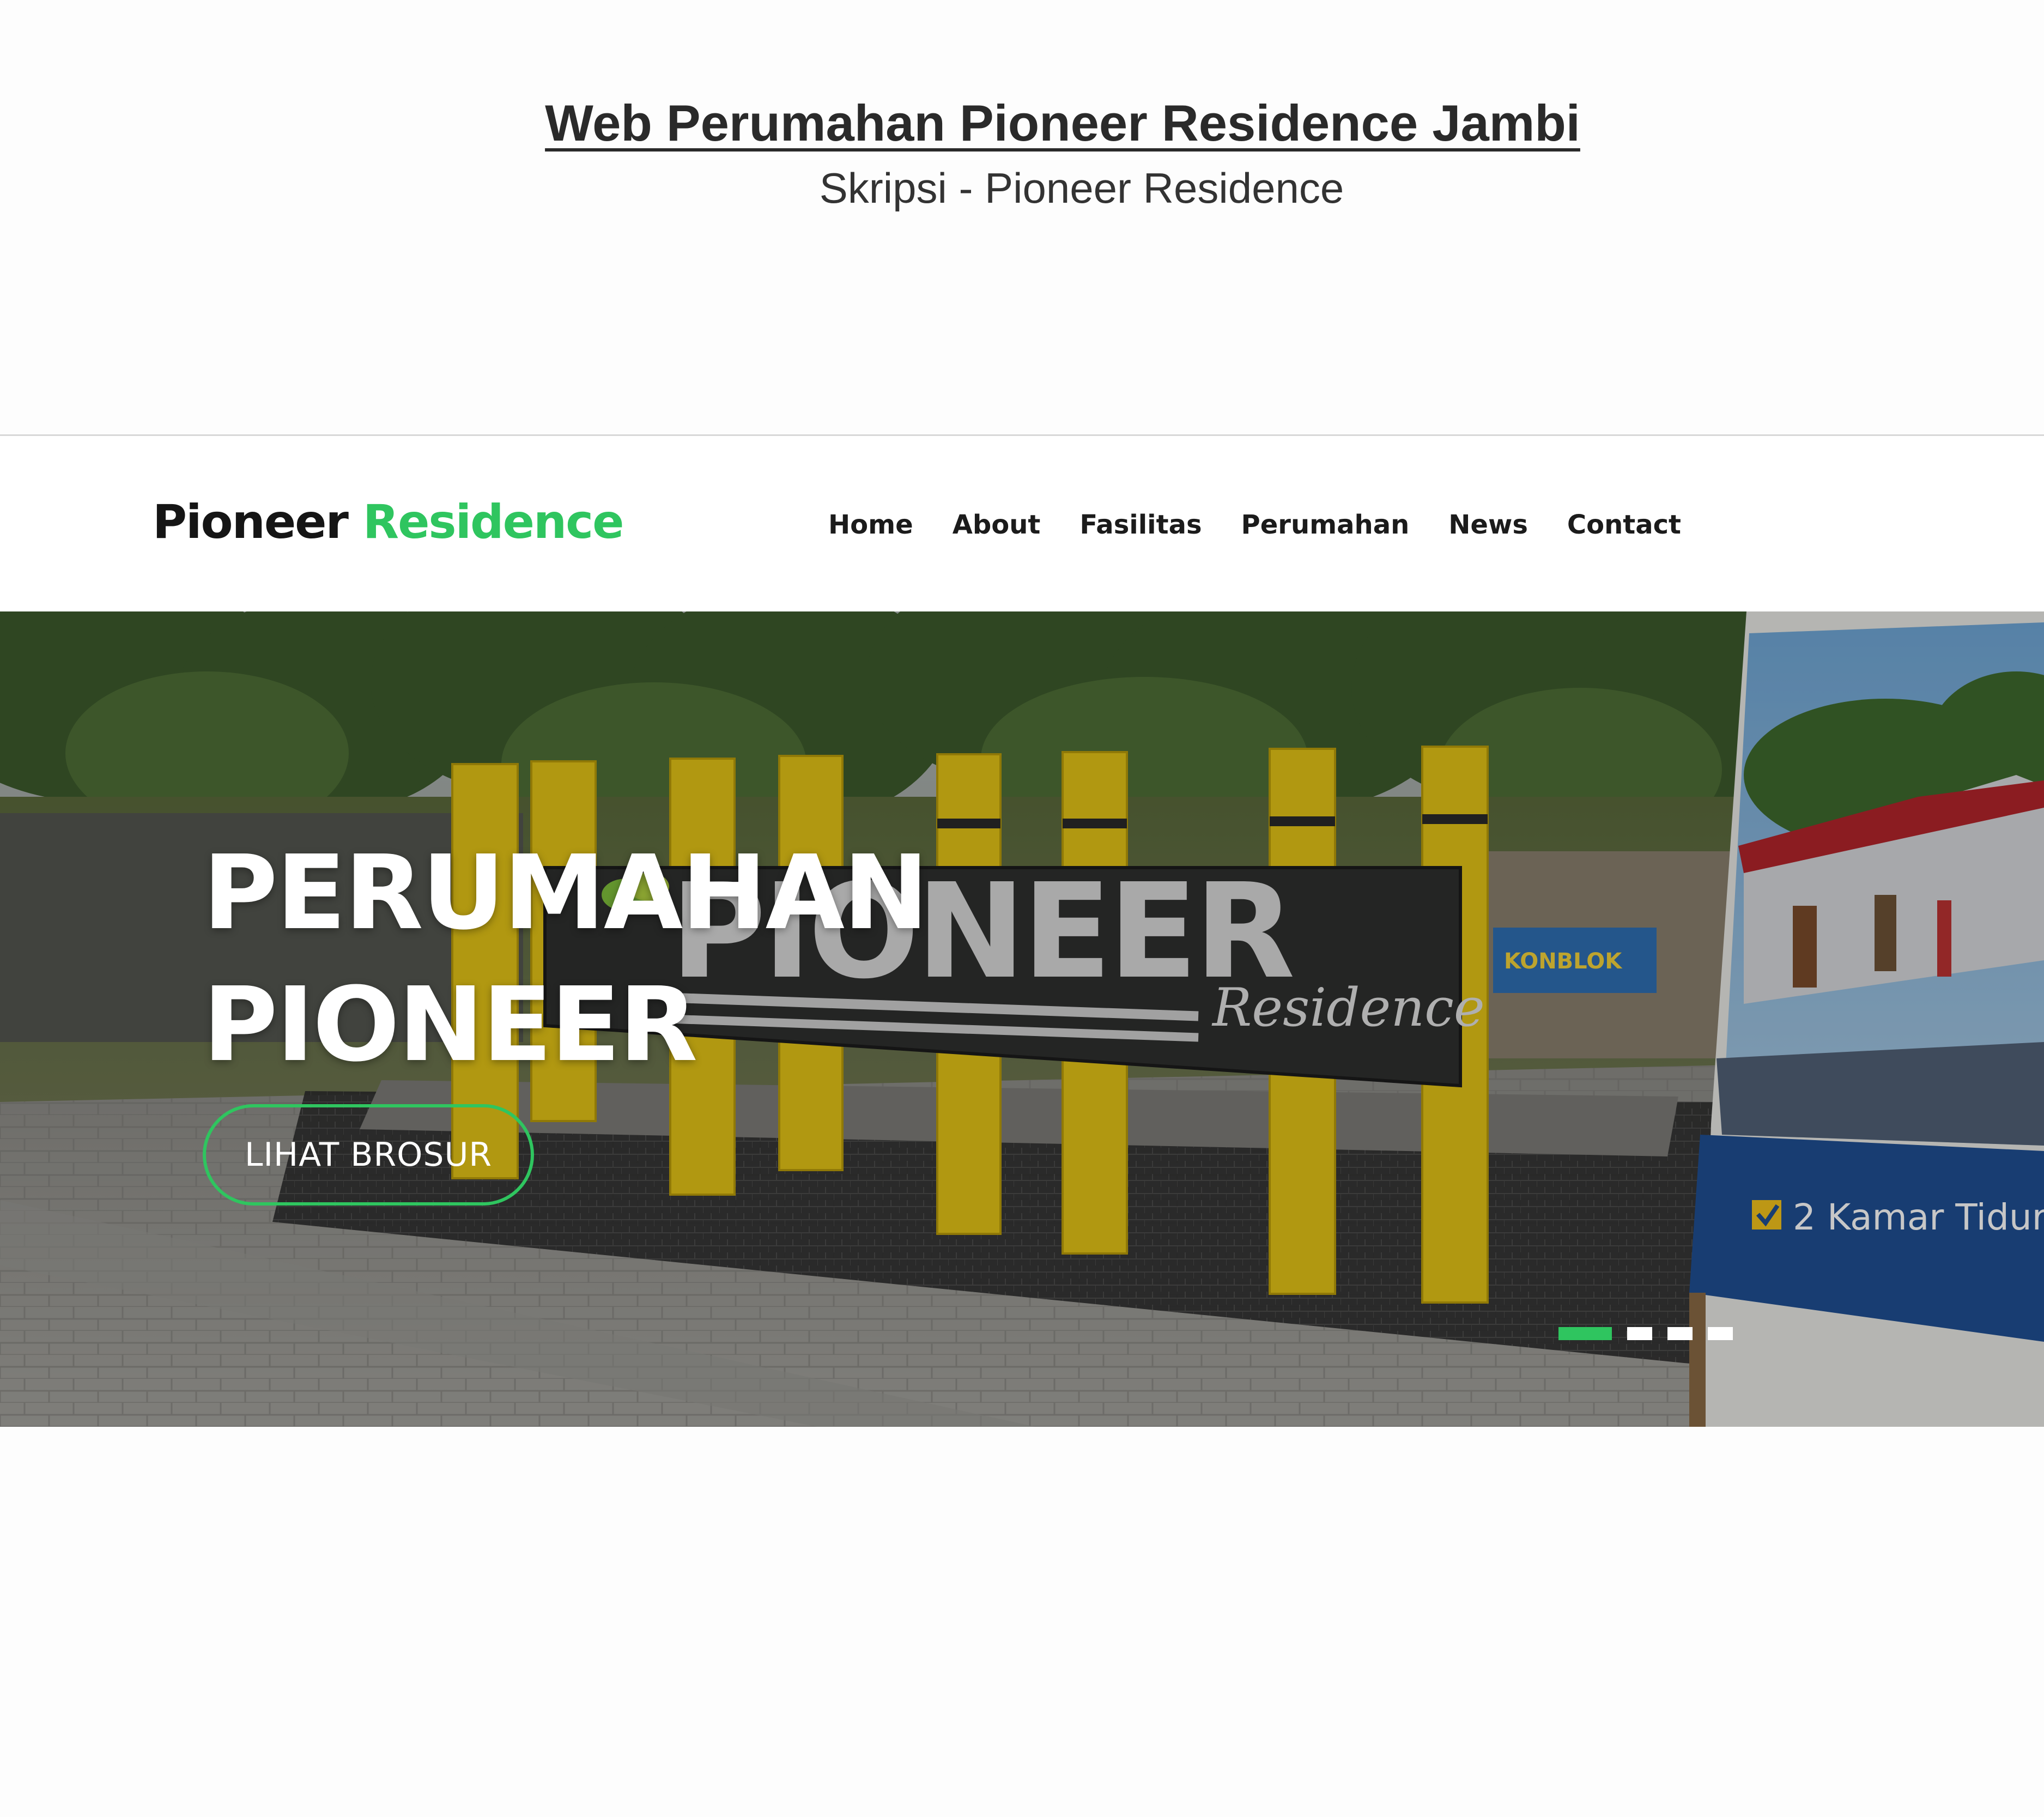 The width and height of the screenshot is (2044, 1817). I want to click on logo-word-pioneer: Pioneer, so click(251, 522).